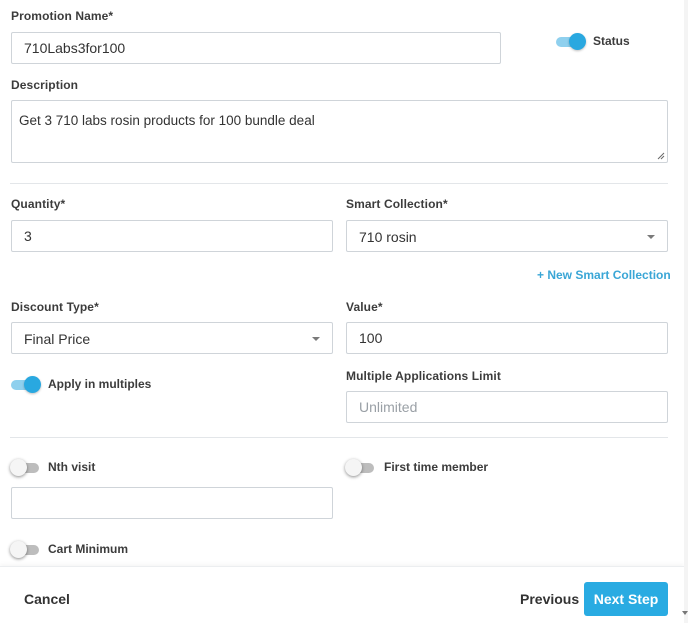 The height and width of the screenshot is (623, 688). I want to click on previous-button: Previous, so click(549, 599).